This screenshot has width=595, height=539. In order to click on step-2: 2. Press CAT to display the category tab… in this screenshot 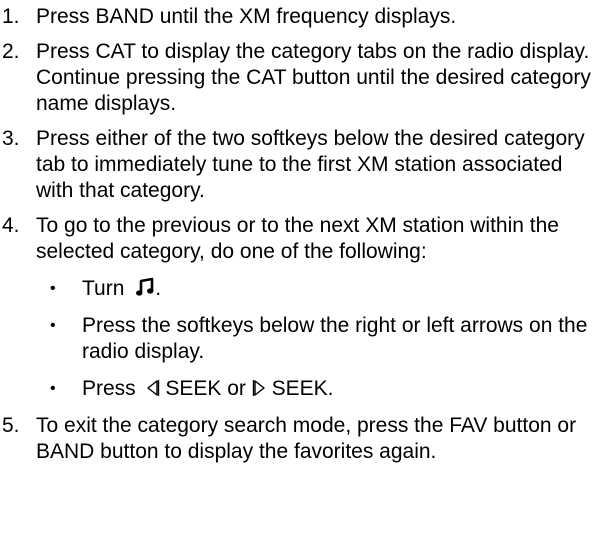, I will do `click(295, 78)`.